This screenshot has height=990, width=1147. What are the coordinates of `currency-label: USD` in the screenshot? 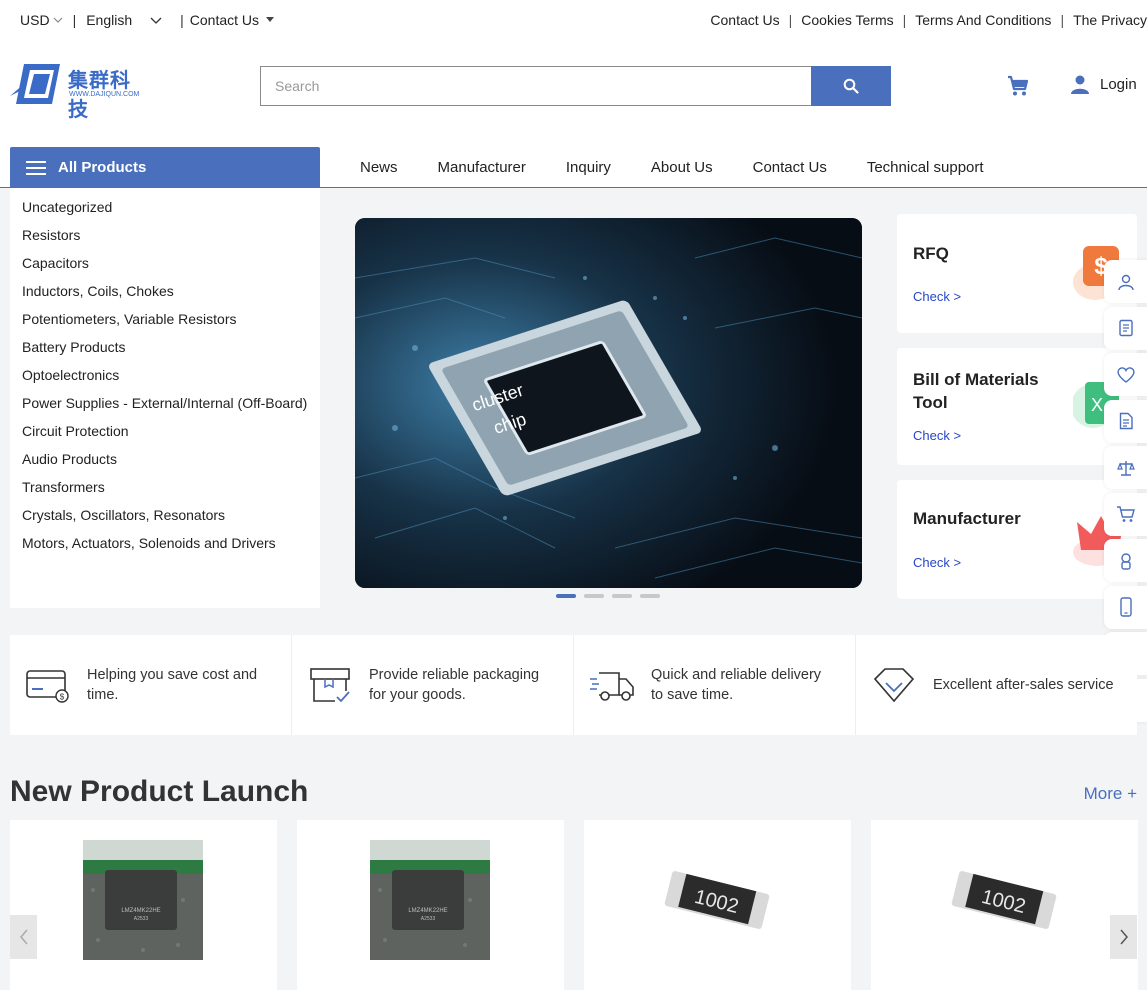 It's located at (35, 20).